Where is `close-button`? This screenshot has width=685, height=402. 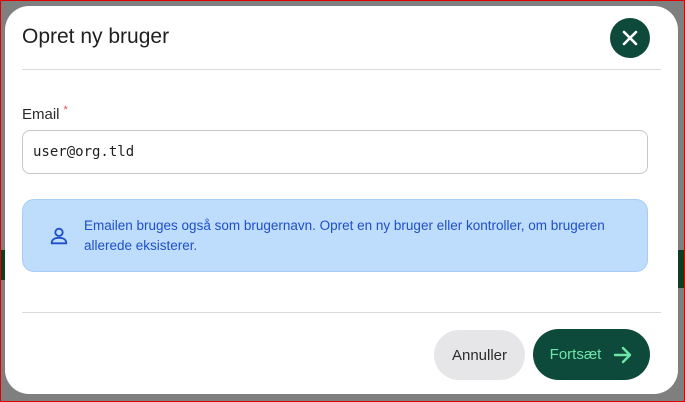 close-button is located at coordinates (630, 38).